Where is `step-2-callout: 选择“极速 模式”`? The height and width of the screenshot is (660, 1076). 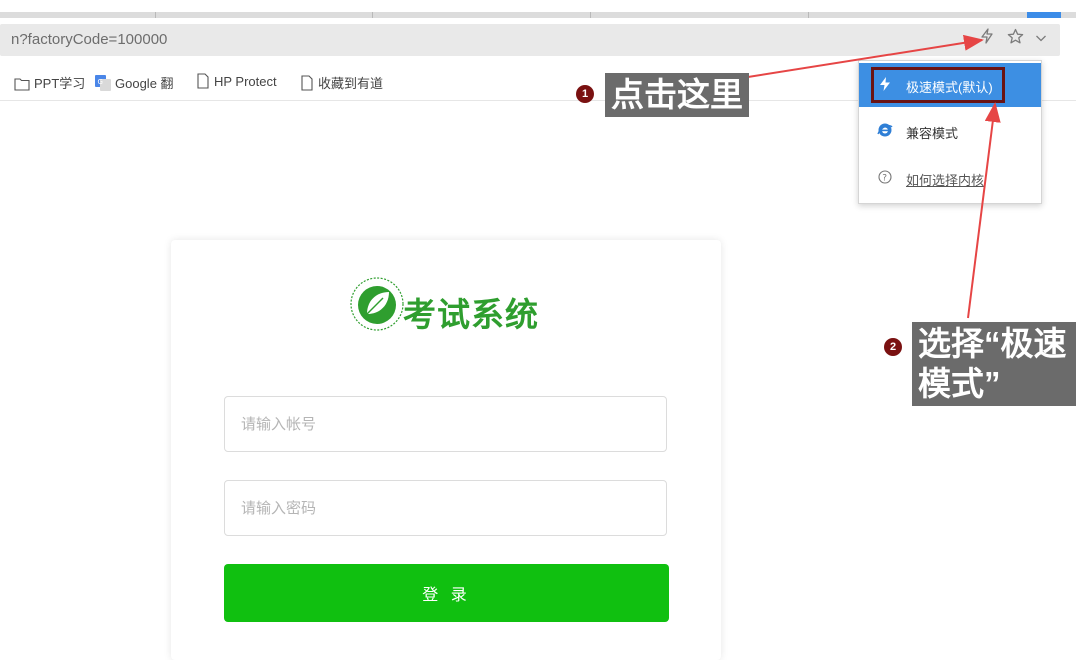
step-2-callout: 选择“极速 模式” is located at coordinates (994, 364).